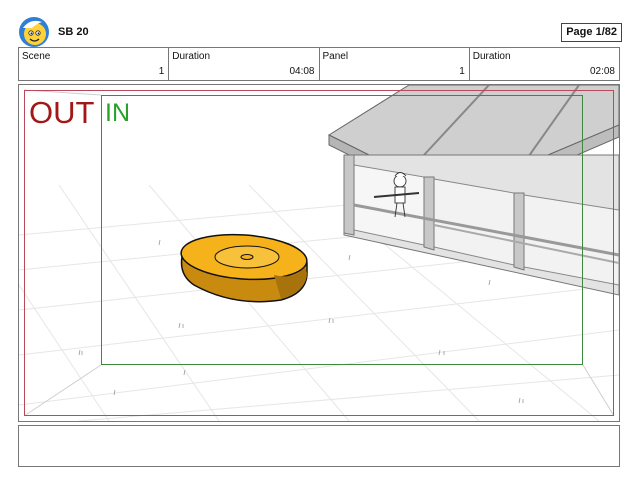  Describe the element at coordinates (161, 71) in the screenshot. I see `scene-value: 1` at that location.